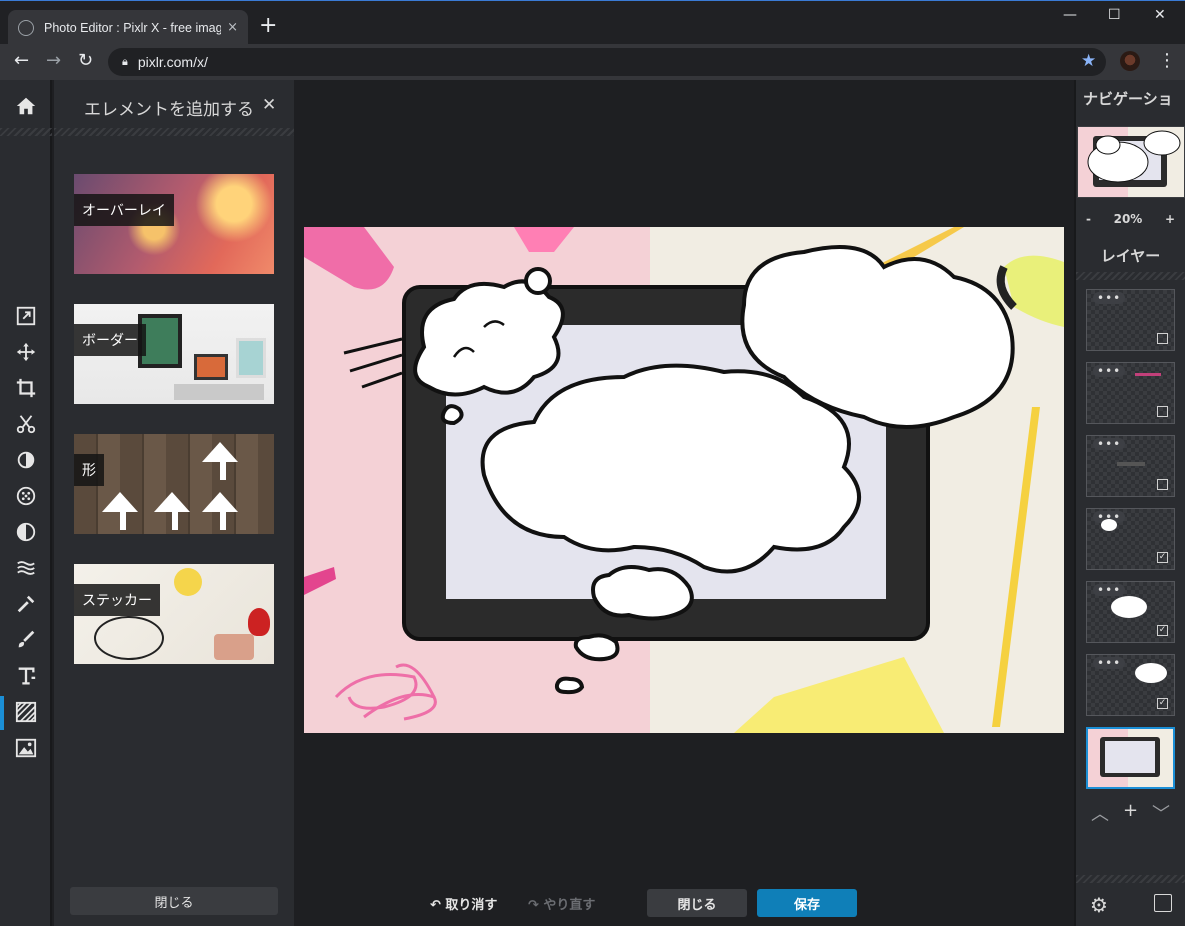 The image size is (1185, 926). I want to click on lock-icon: 🔒︎, so click(125, 61).